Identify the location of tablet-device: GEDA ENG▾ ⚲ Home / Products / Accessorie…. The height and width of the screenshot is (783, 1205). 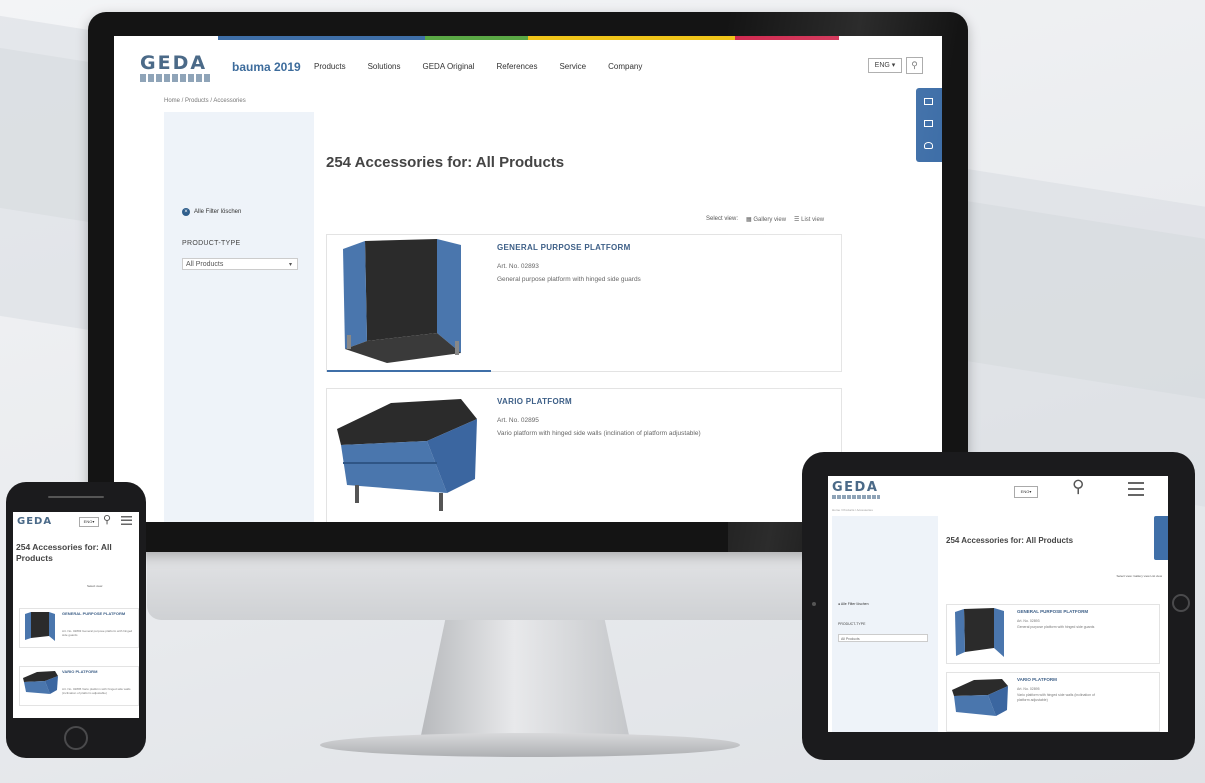
(998, 606).